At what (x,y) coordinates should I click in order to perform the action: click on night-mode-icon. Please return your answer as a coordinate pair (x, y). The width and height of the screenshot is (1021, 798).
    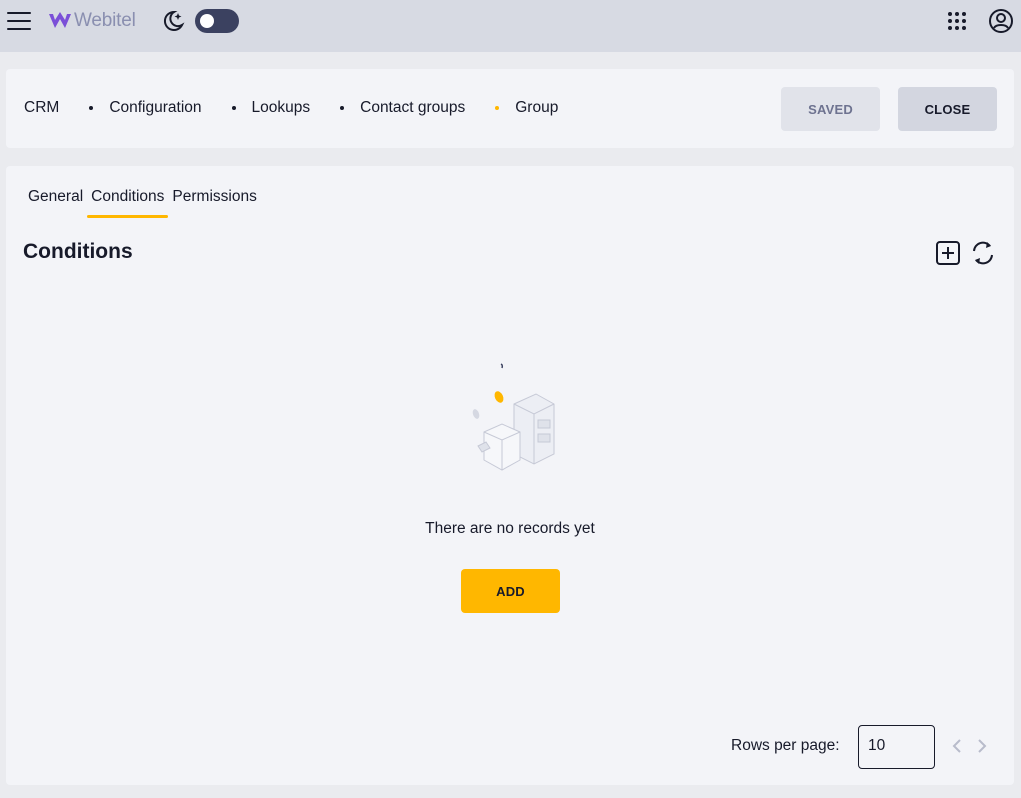
    Looking at the image, I should click on (174, 20).